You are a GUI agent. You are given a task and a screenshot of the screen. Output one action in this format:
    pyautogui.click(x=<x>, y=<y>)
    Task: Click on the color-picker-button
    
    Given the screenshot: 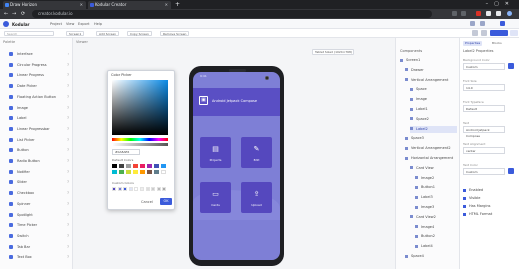 What is the action you would take?
    pyautogui.click(x=511, y=66)
    